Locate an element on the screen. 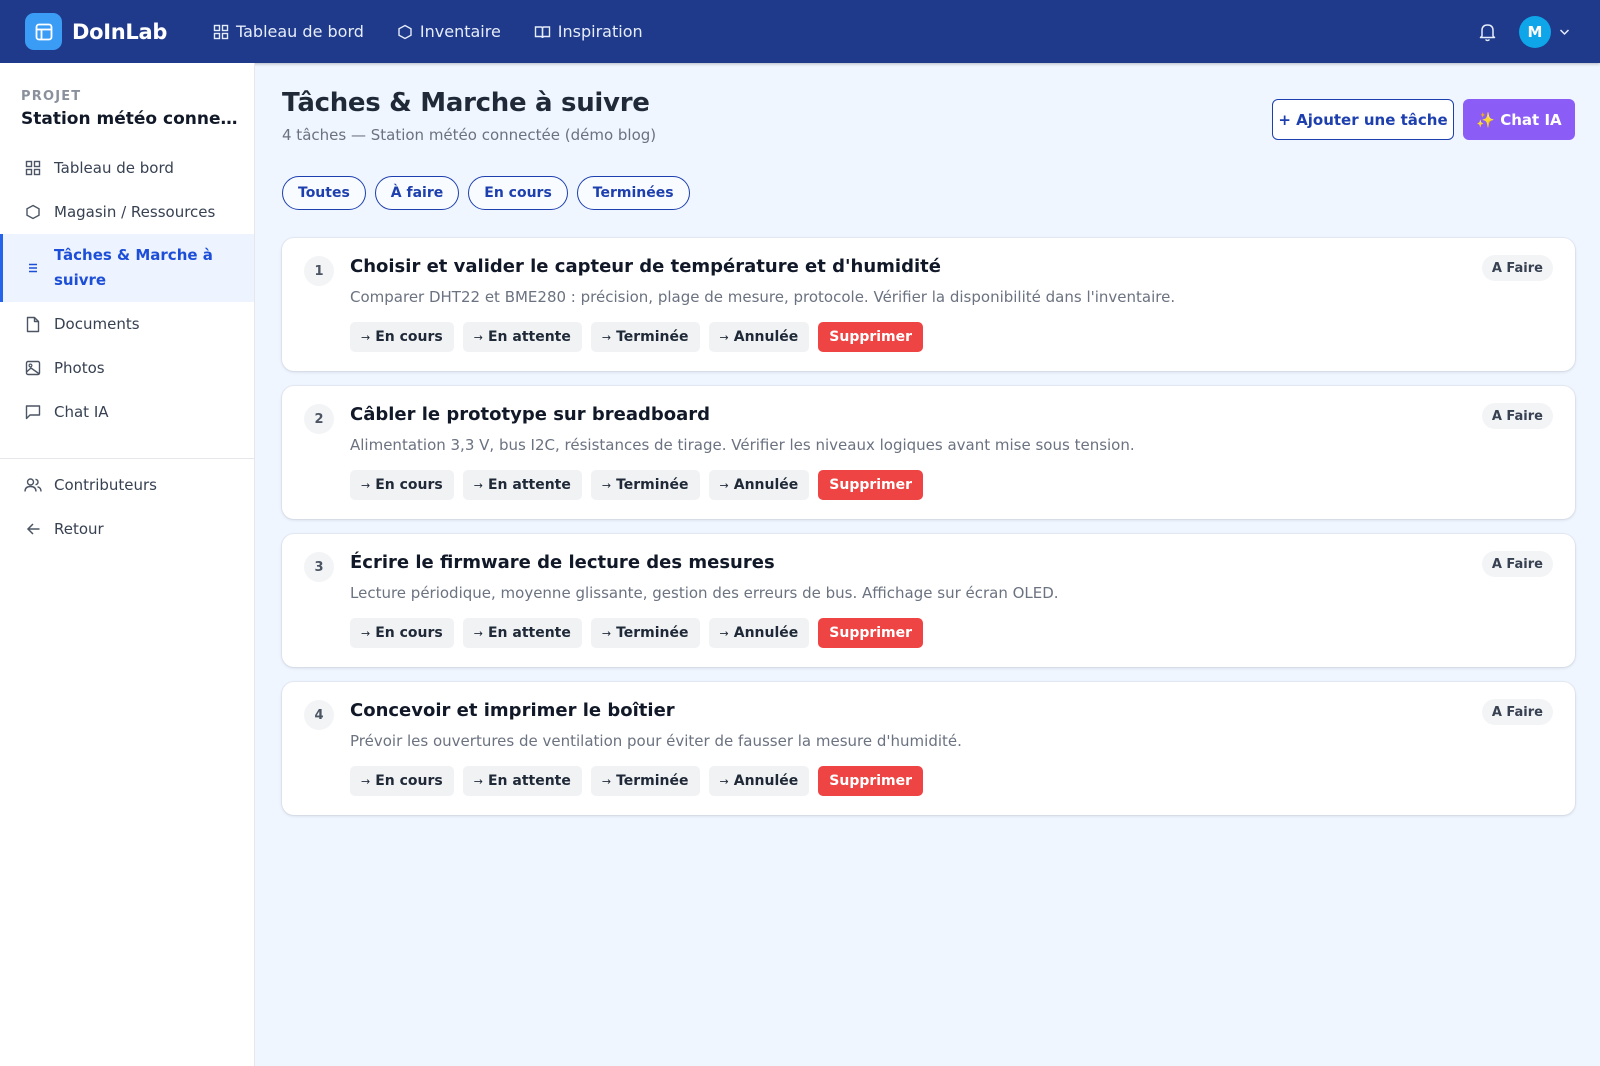 Image resolution: width=1600 pixels, height=1066 pixels. sidebar-item-resources: Magasin / Ressources is located at coordinates (127, 212).